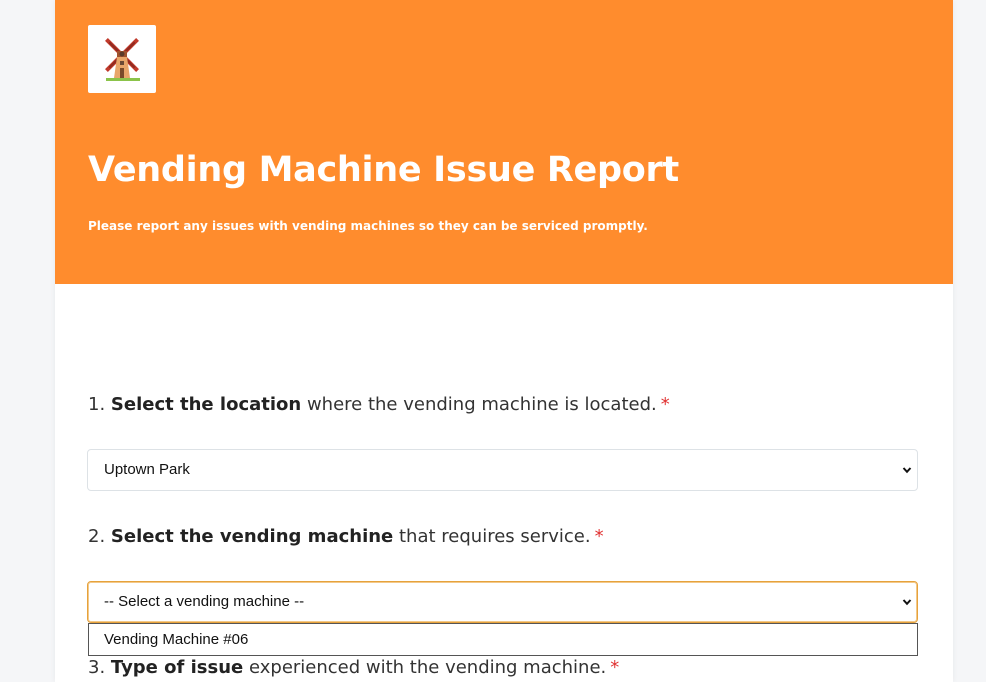  I want to click on vending-machine-select: -- Select a vending machine --, so click(502, 602).